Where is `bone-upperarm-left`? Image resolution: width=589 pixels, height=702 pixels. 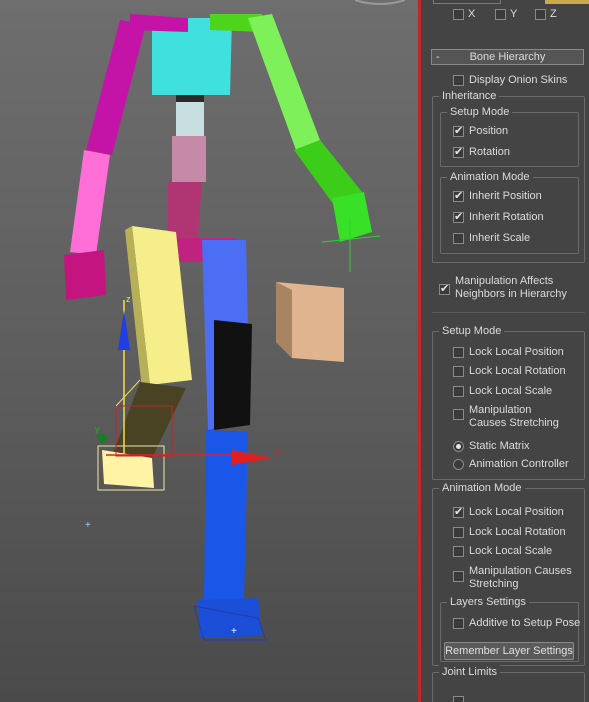 bone-upperarm-left is located at coordinates (116, 87).